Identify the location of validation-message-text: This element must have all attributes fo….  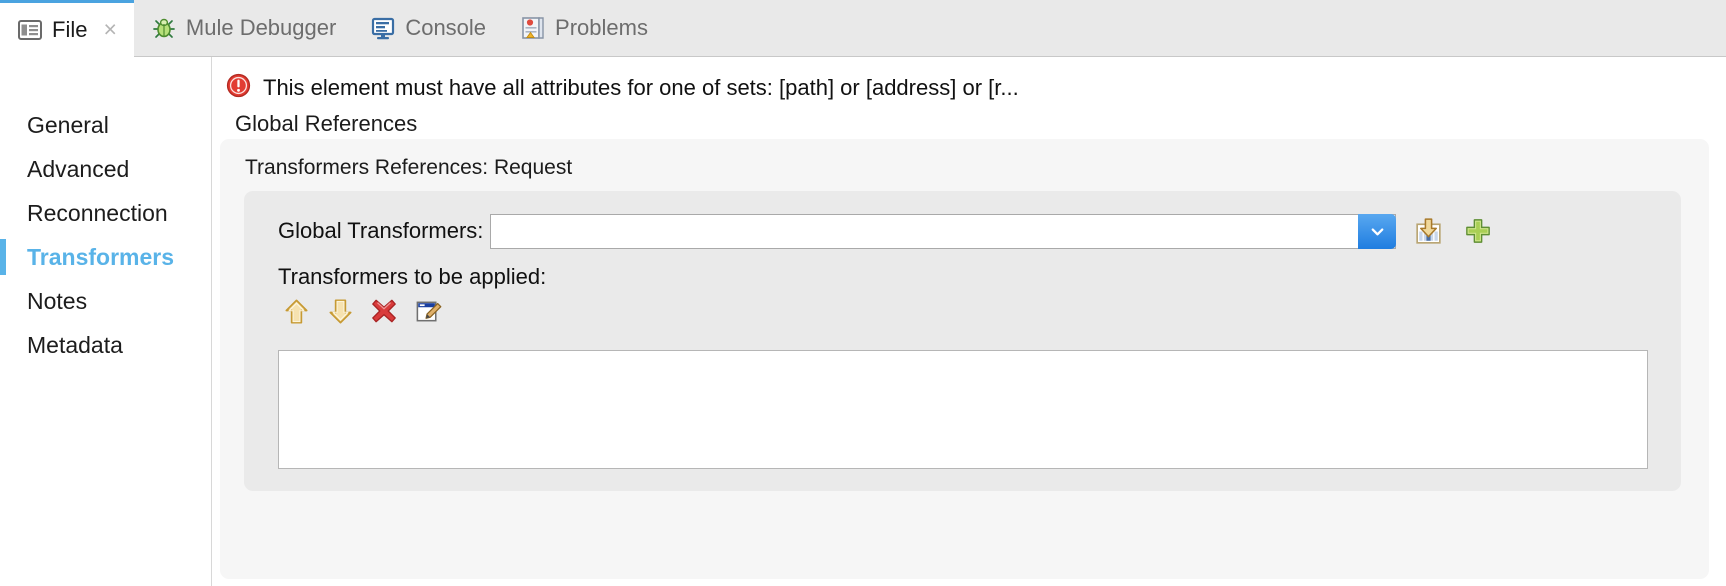
(641, 87).